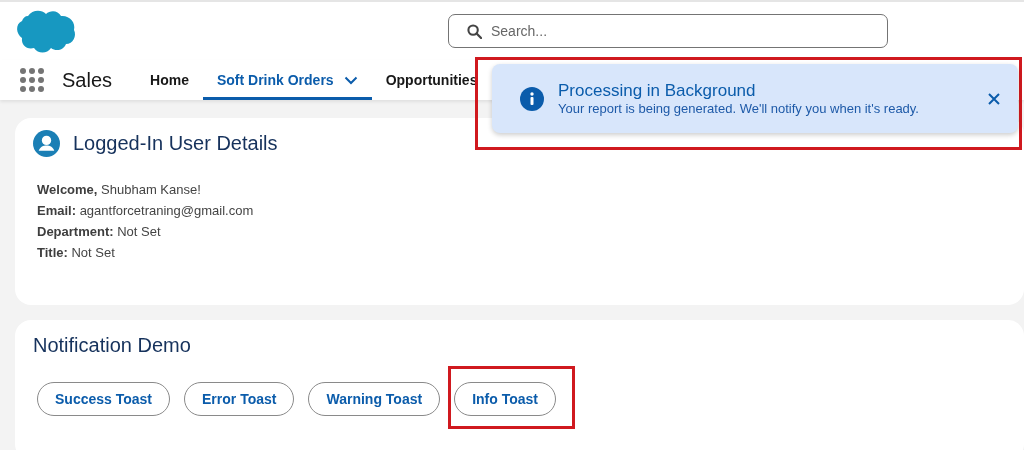 Image resolution: width=1024 pixels, height=450 pixels. What do you see at coordinates (169, 80) in the screenshot?
I see `nav-tab: Home` at bounding box center [169, 80].